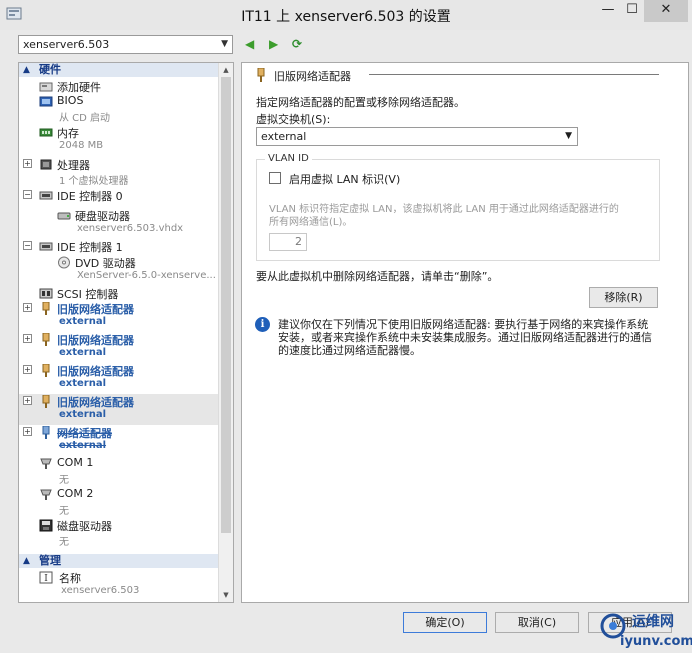 The height and width of the screenshot is (653, 692). I want to click on vlan-id-input: 2, so click(288, 242).